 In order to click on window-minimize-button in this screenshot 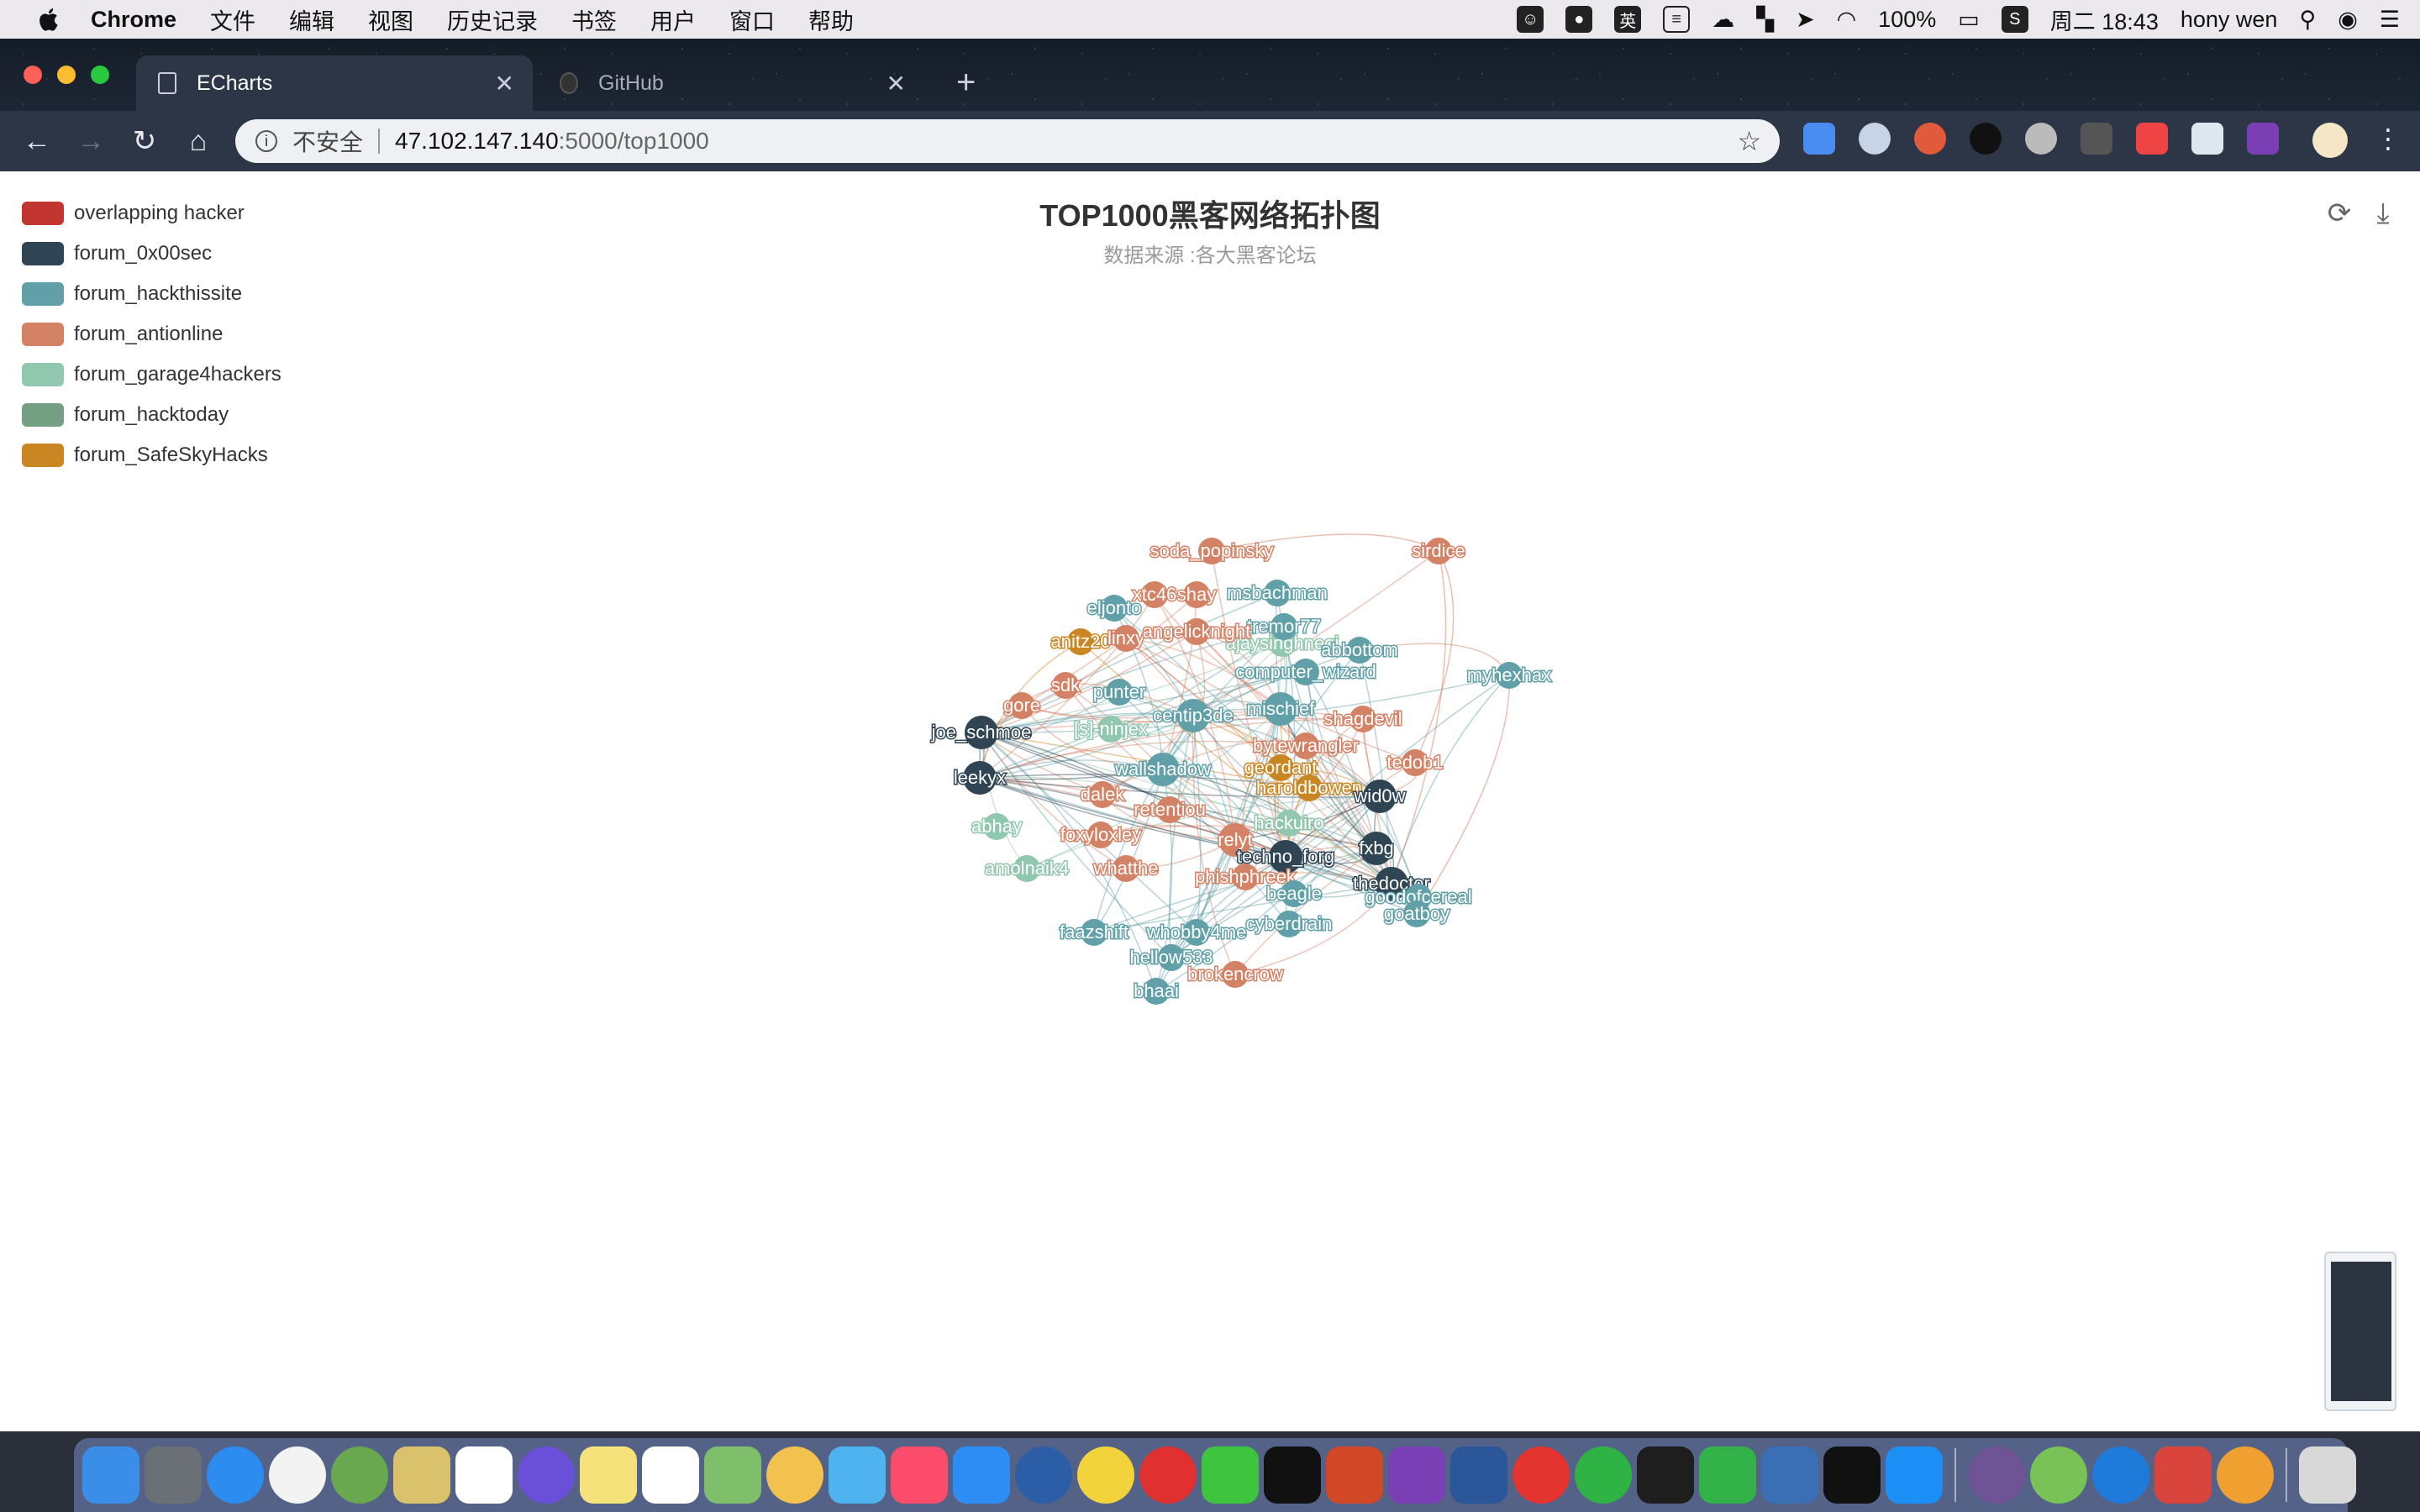, I will do `click(66, 75)`.